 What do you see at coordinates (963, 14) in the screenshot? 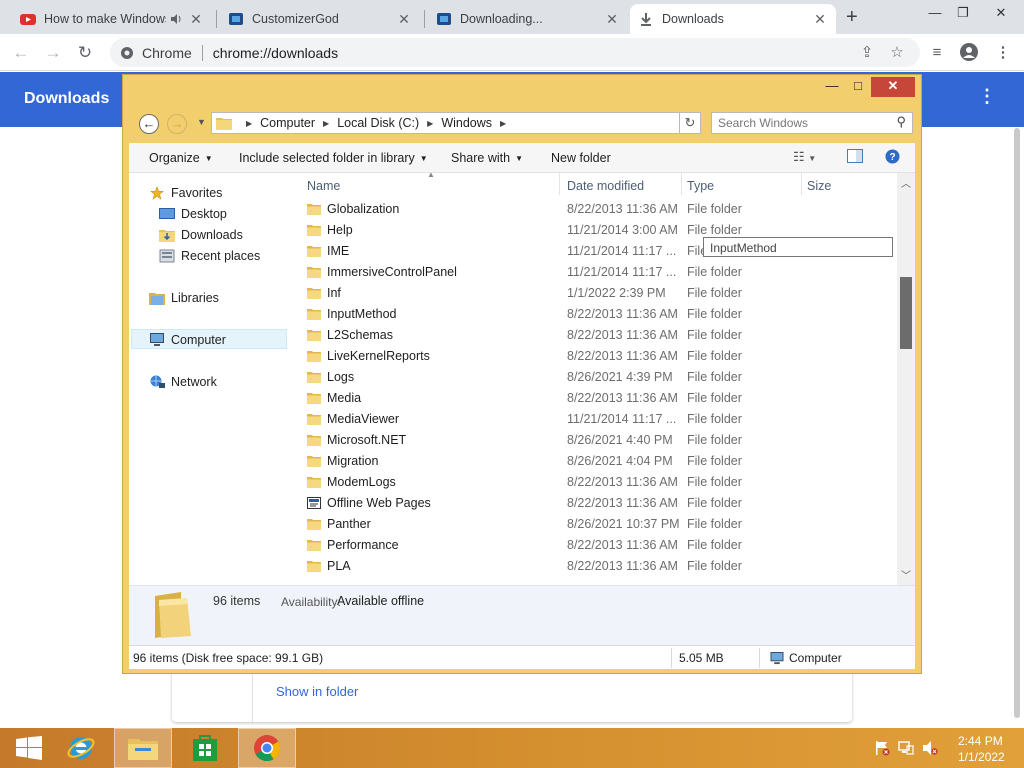
I see `restore-window-button: ❐` at bounding box center [963, 14].